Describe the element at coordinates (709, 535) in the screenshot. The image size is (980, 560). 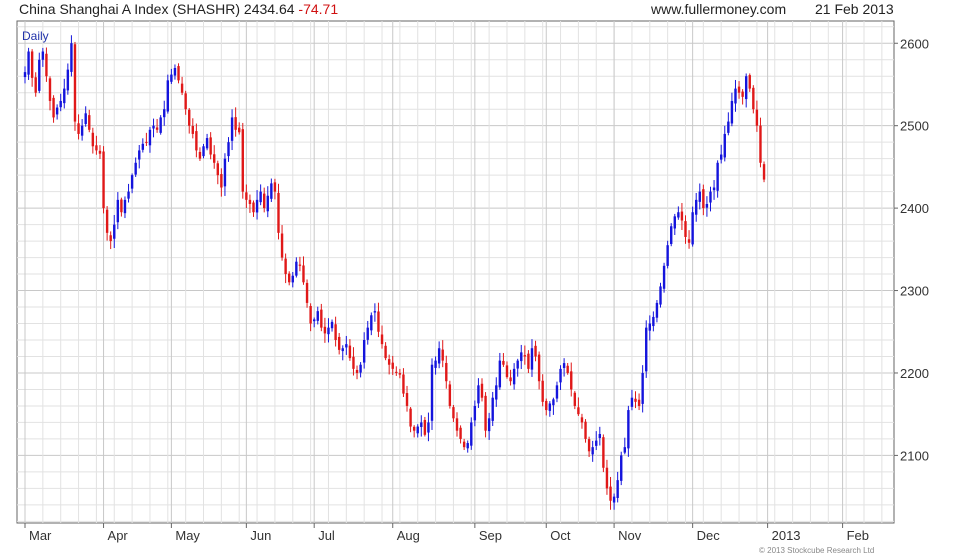
I see `x-tick-label: Dec` at that location.